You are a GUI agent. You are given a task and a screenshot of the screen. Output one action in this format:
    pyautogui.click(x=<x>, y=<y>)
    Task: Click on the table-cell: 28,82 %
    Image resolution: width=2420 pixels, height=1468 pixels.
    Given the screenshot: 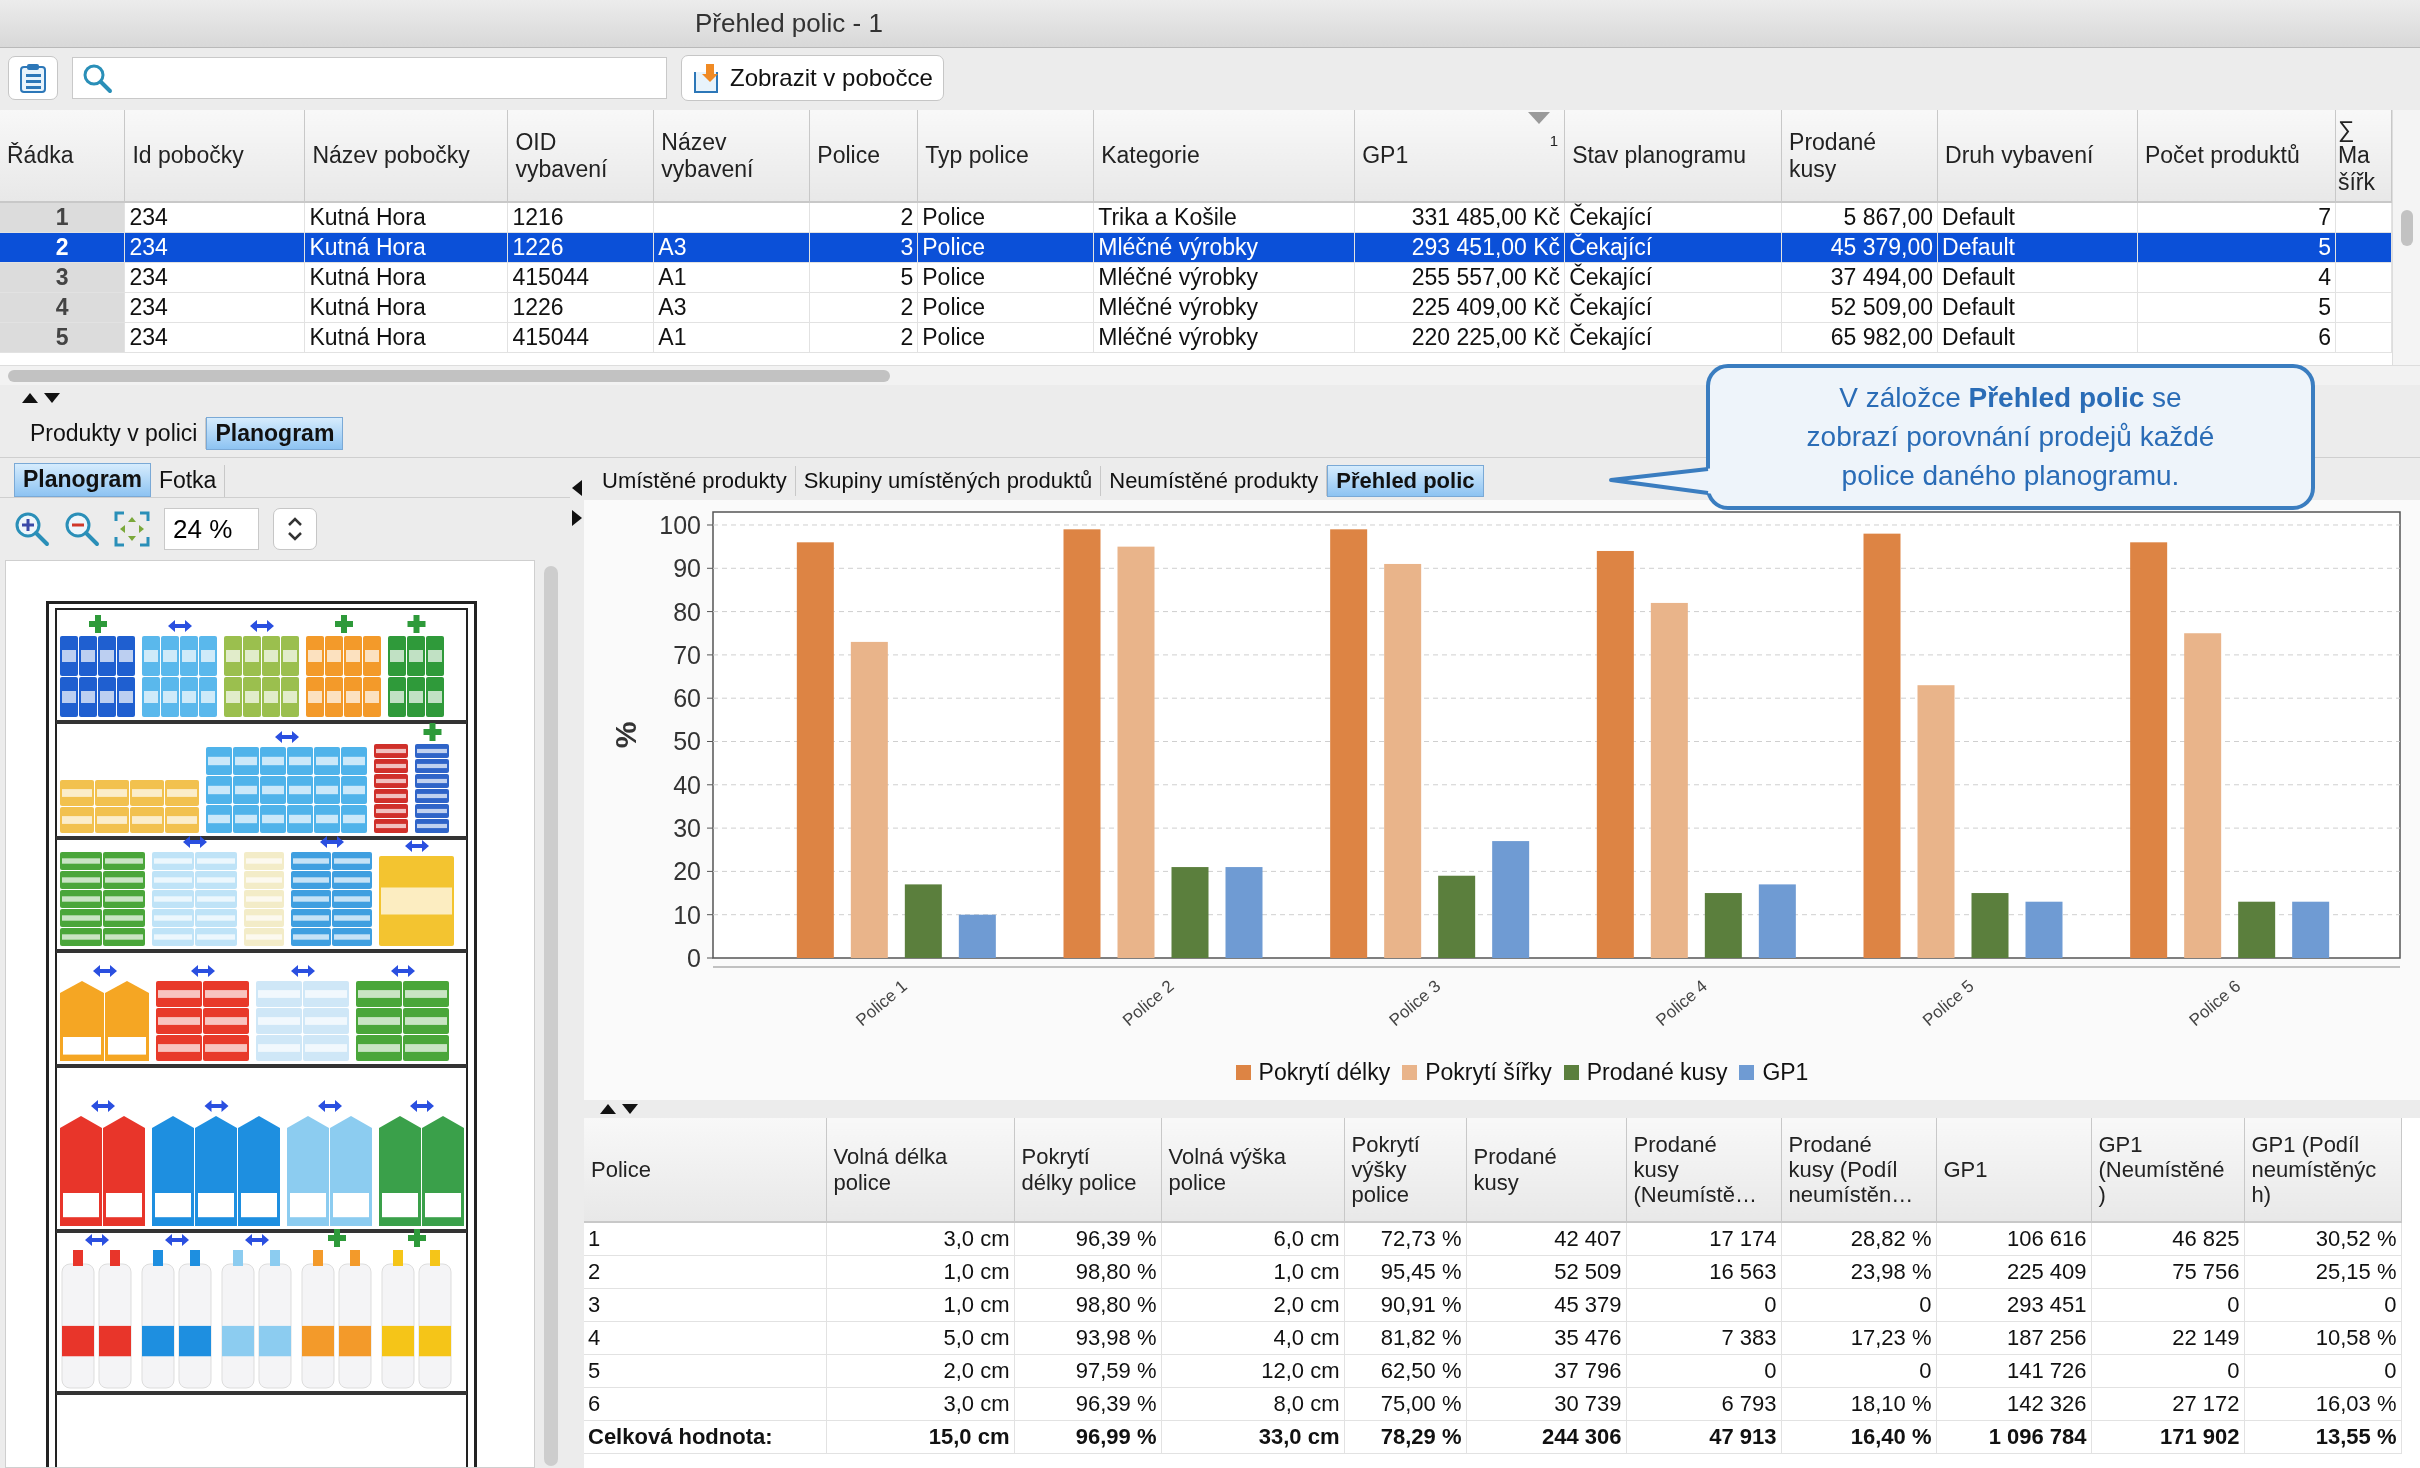 What is the action you would take?
    pyautogui.click(x=1858, y=1238)
    